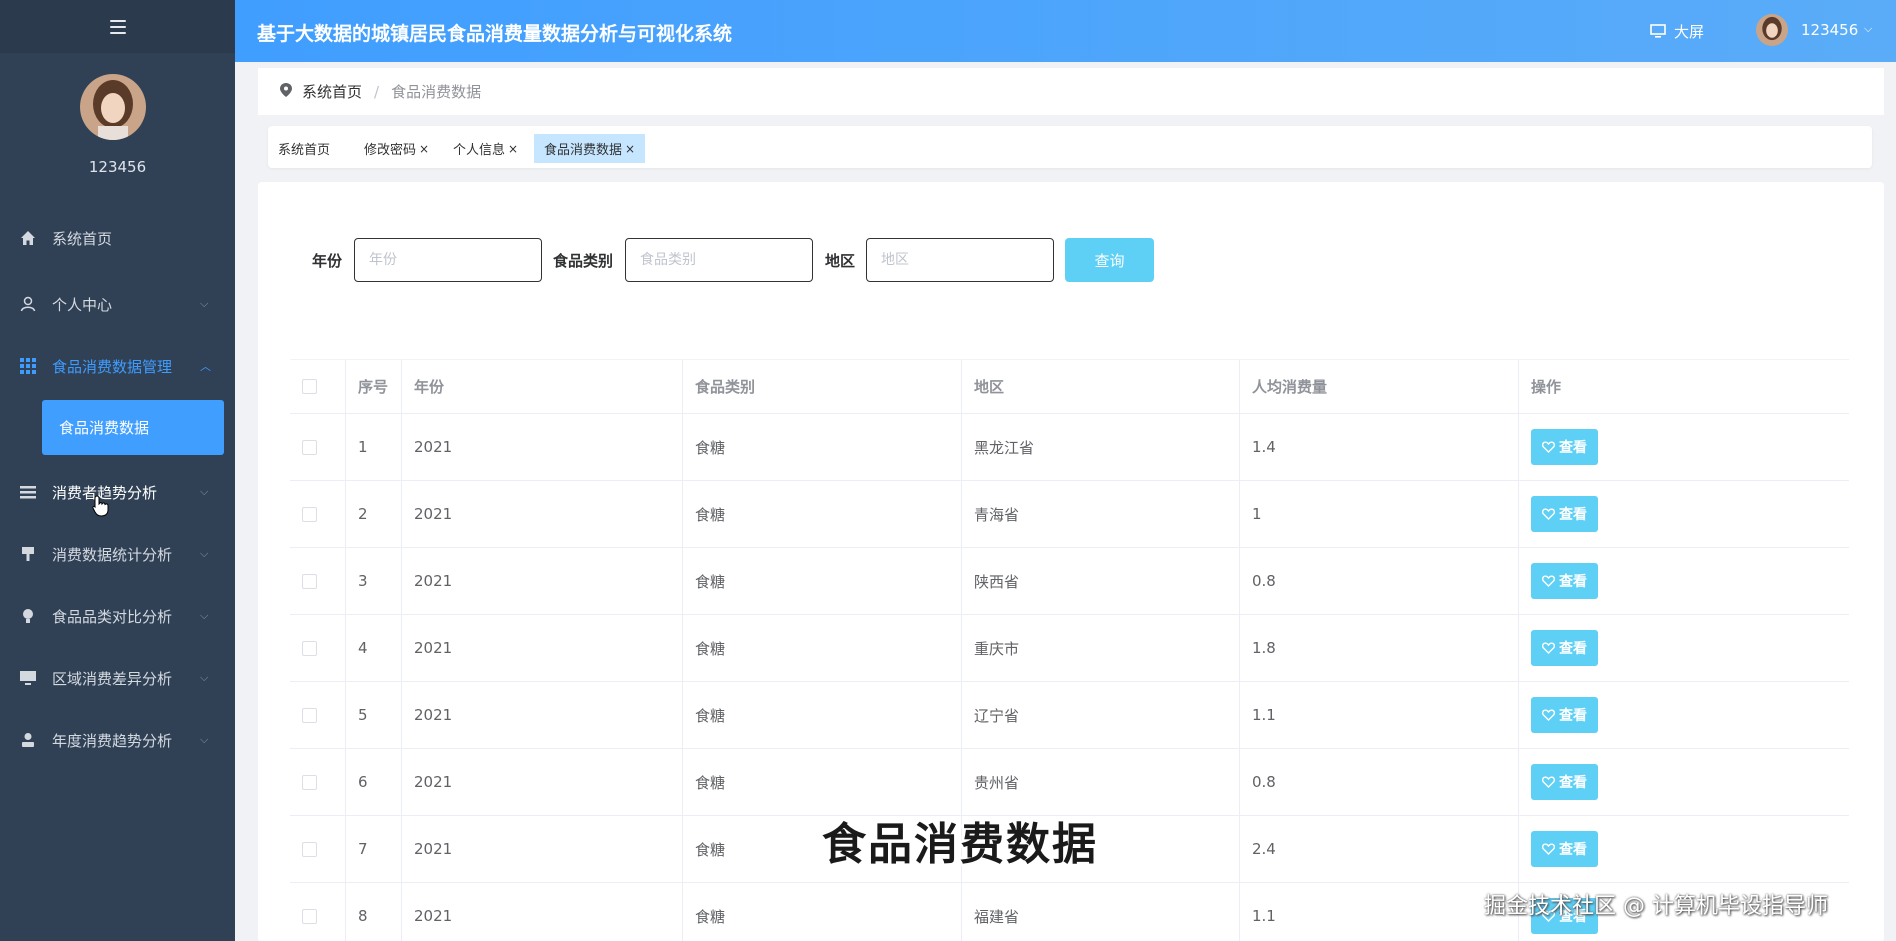 The height and width of the screenshot is (941, 1896). What do you see at coordinates (542, 386) in the screenshot?
I see `col-header: 年份` at bounding box center [542, 386].